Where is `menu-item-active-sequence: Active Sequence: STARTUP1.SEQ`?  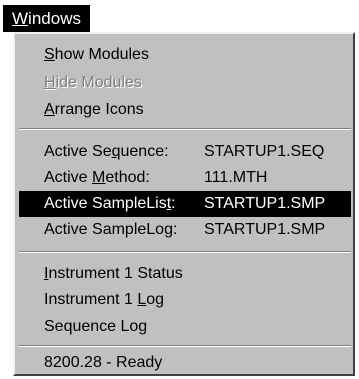 menu-item-active-sequence: Active Sequence: STARTUP1.SEQ is located at coordinates (185, 152).